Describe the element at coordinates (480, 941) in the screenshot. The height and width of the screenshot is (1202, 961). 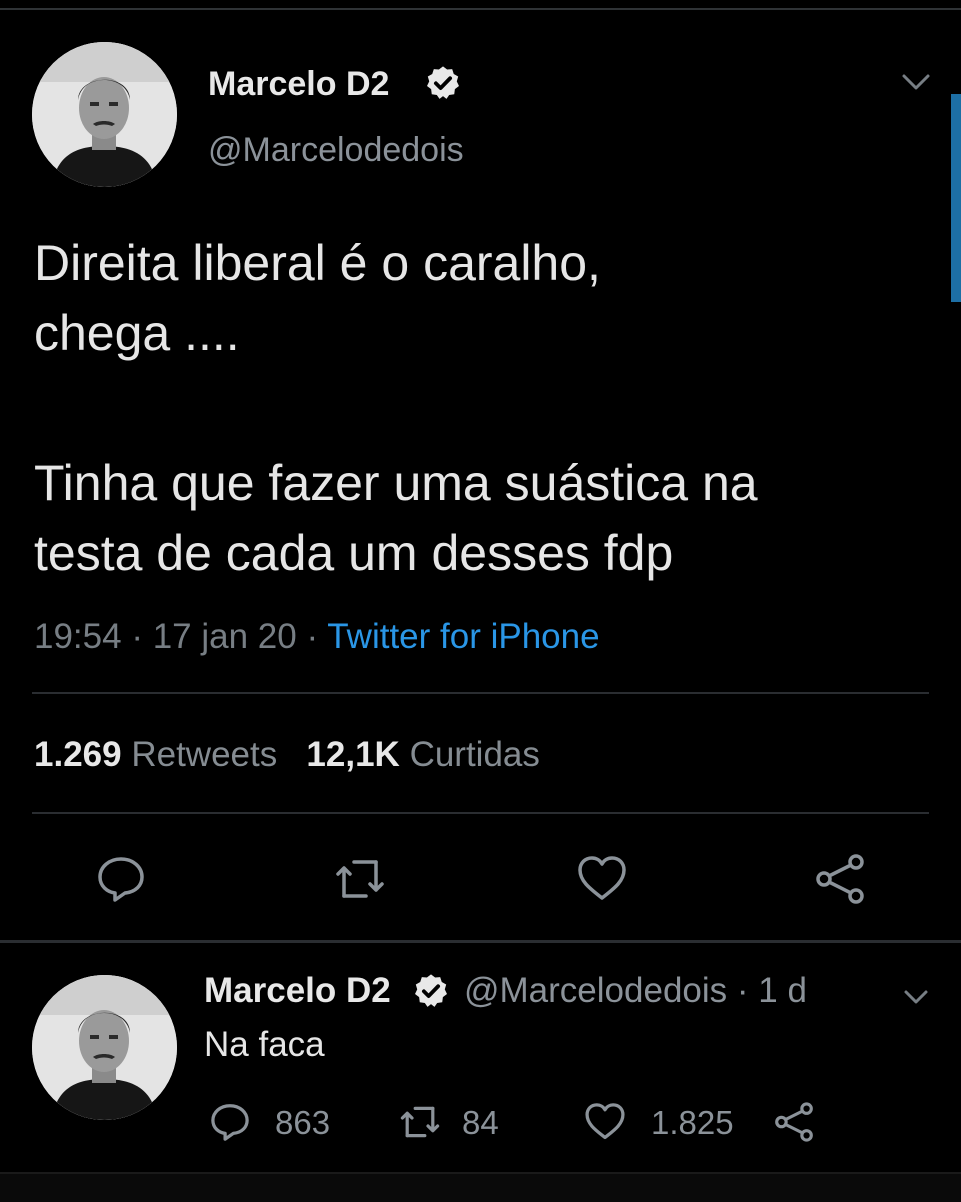
I see `section-divider` at that location.